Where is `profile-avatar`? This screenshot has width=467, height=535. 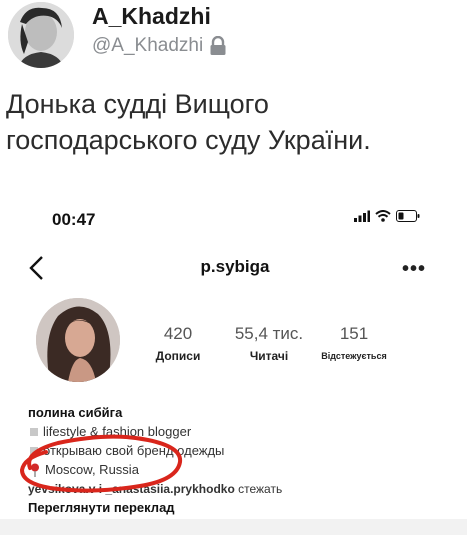
profile-avatar is located at coordinates (78, 340).